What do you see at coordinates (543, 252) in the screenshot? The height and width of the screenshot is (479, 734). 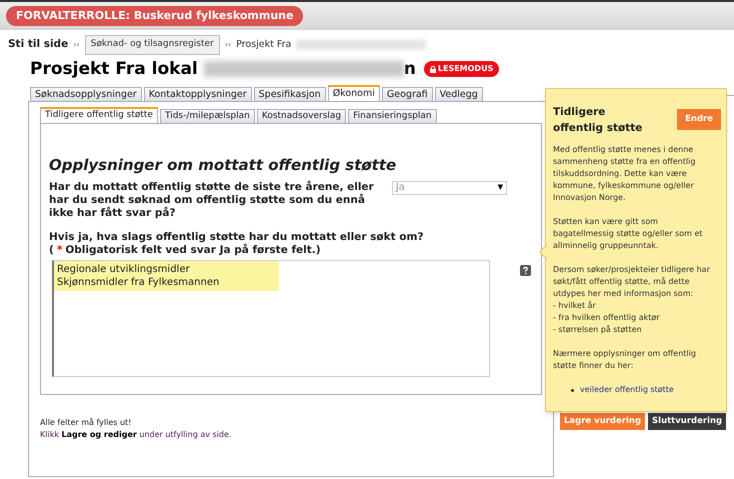 I see `popup-pointer-icon` at bounding box center [543, 252].